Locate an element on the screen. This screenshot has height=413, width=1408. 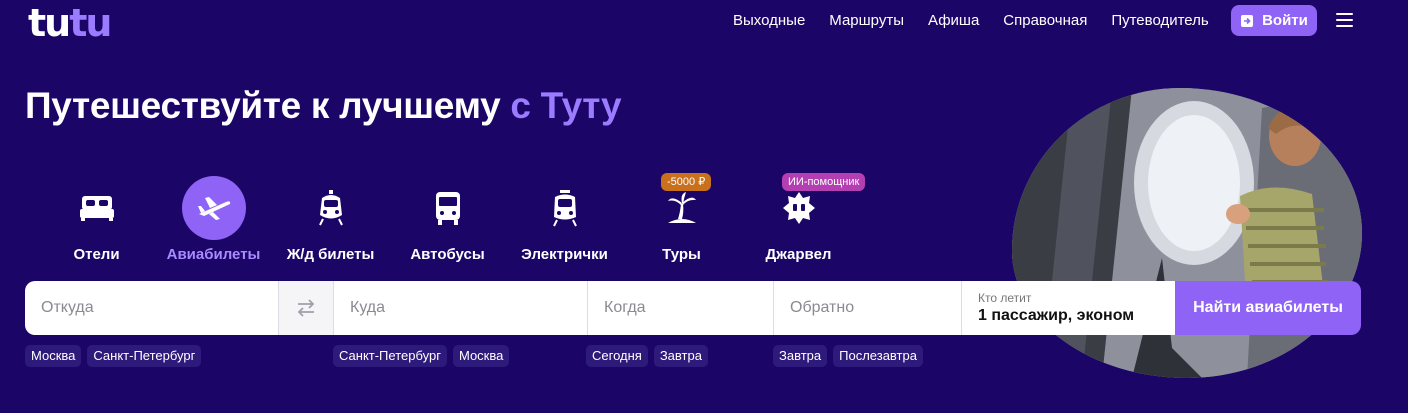
tab-suburban: Электрички is located at coordinates (564, 219).